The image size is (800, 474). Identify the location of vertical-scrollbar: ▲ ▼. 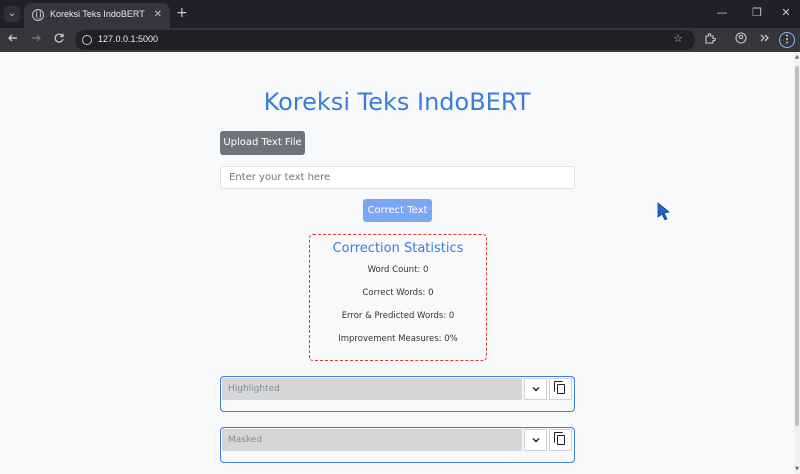
(797, 263).